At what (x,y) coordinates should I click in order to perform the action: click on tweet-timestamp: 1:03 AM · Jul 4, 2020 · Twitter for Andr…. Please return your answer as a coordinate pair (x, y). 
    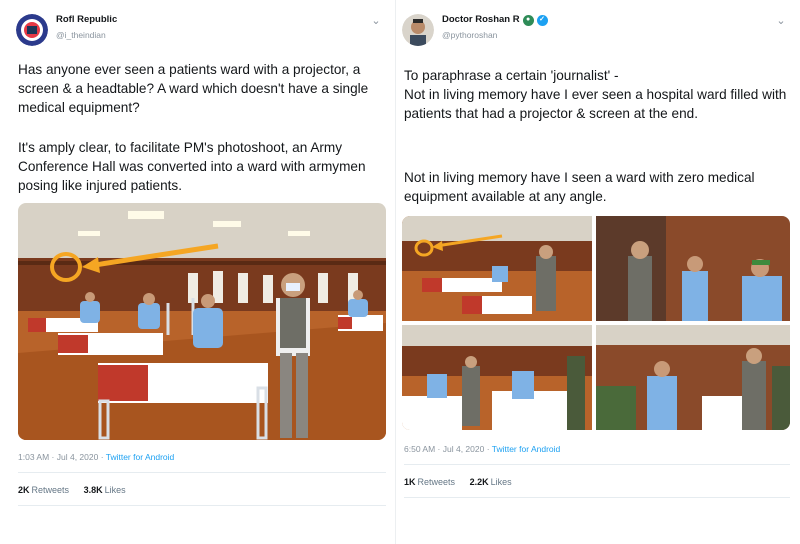
    Looking at the image, I should click on (96, 457).